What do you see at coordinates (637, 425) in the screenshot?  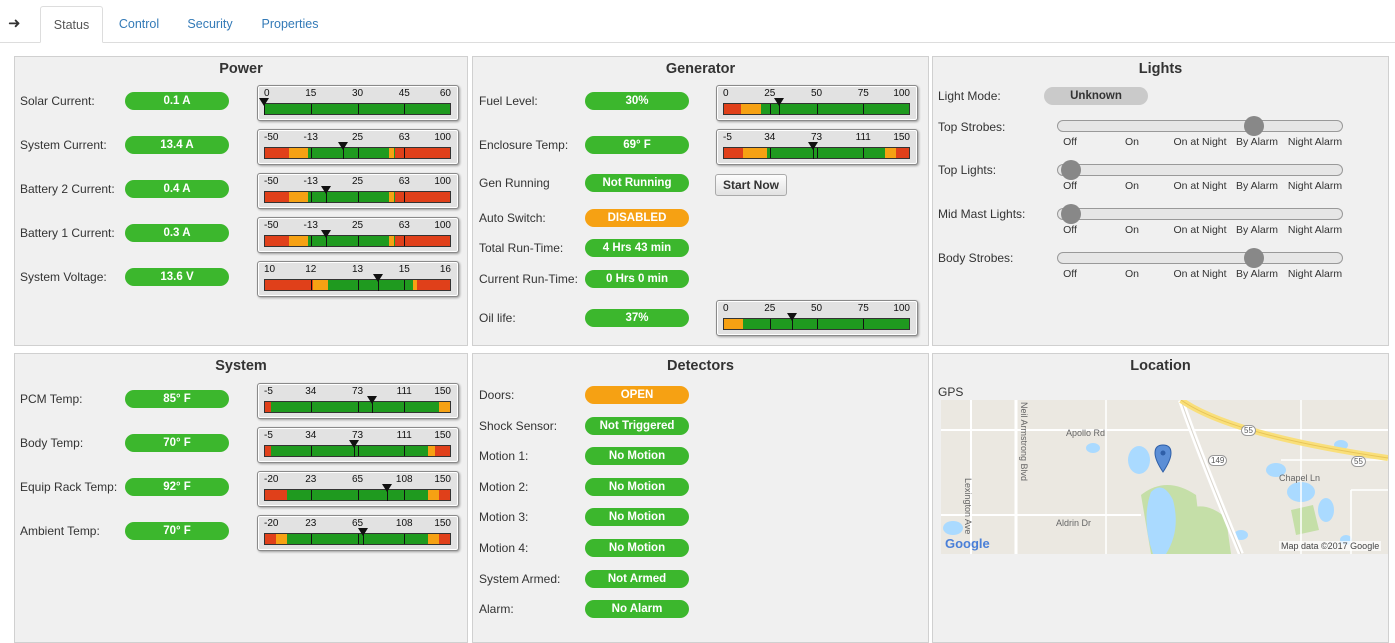 I see `detector-value: Not Triggered` at bounding box center [637, 425].